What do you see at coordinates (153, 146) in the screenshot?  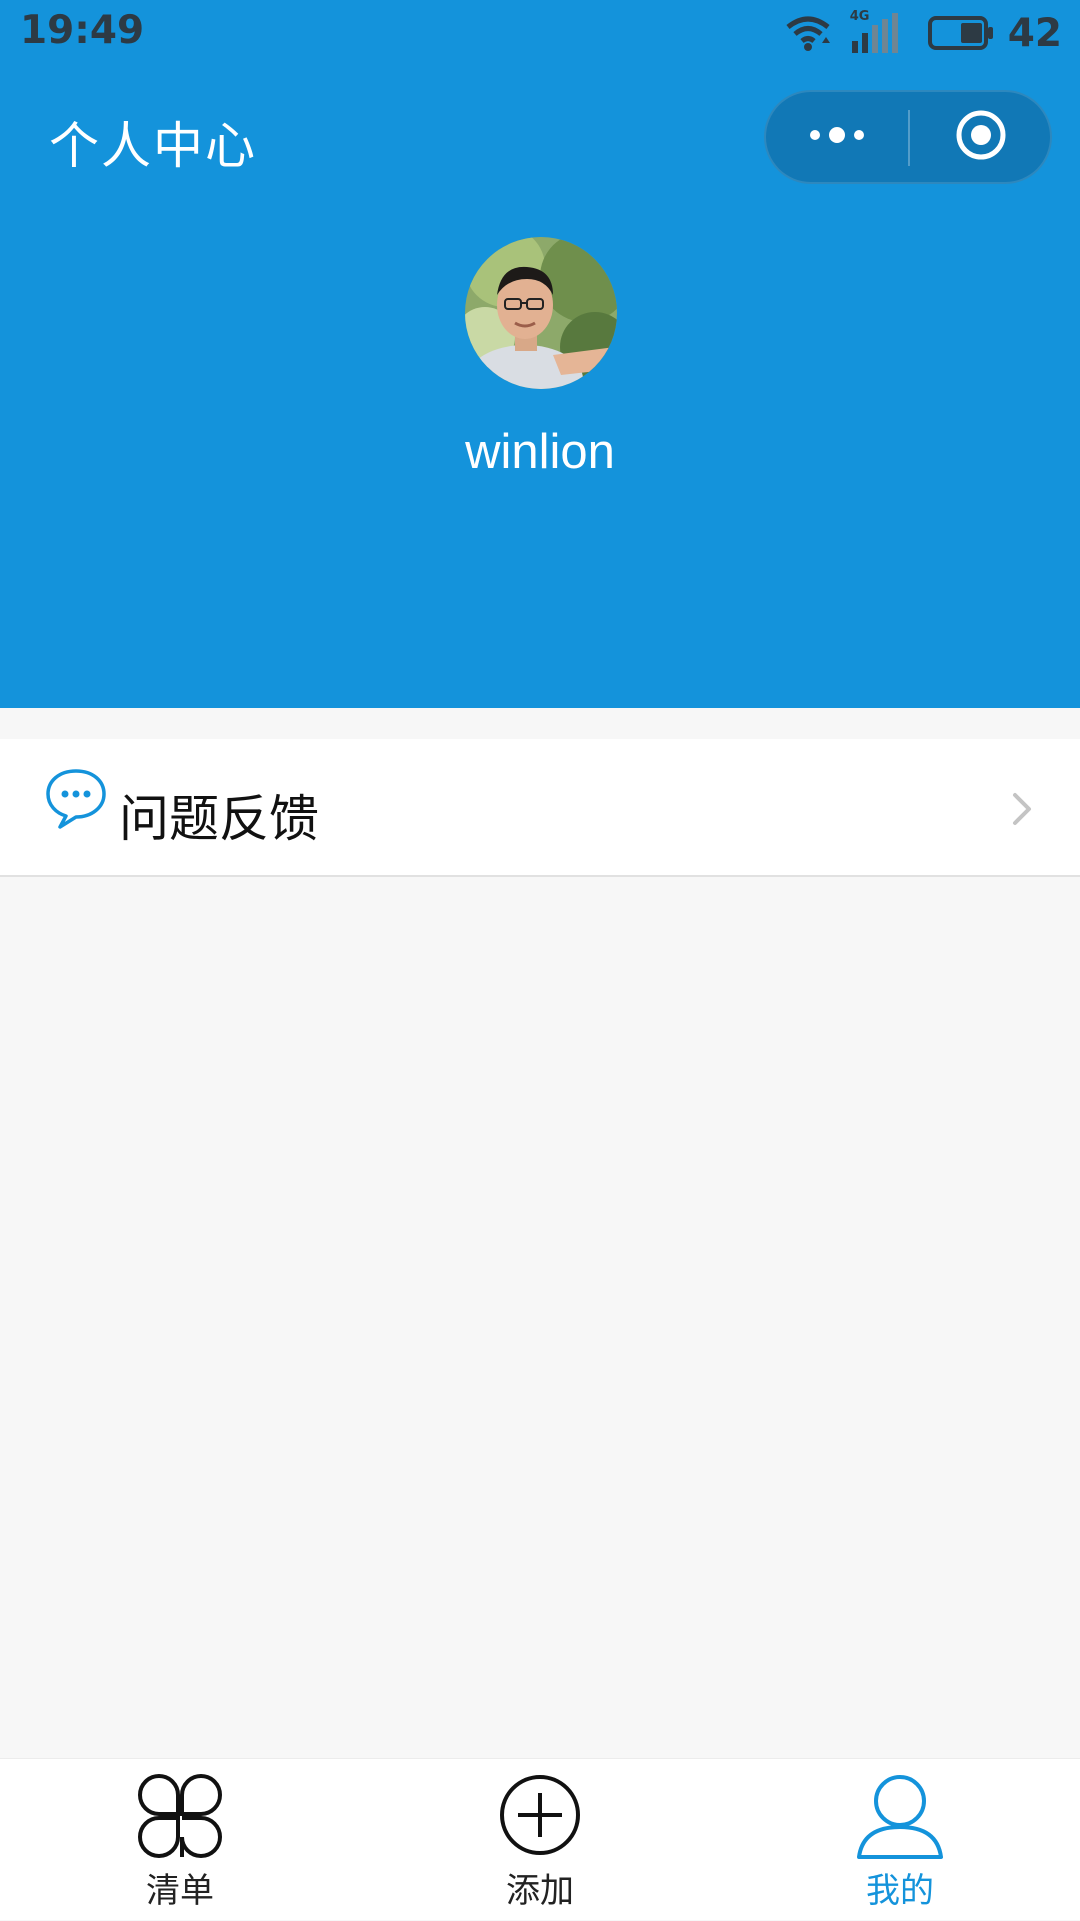 I see `page-title: 个人中心` at bounding box center [153, 146].